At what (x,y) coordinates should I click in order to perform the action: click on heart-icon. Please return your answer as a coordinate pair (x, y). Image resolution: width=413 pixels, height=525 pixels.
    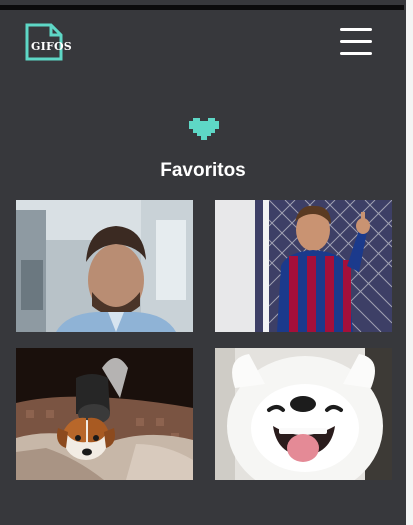
    Looking at the image, I should click on (204, 129).